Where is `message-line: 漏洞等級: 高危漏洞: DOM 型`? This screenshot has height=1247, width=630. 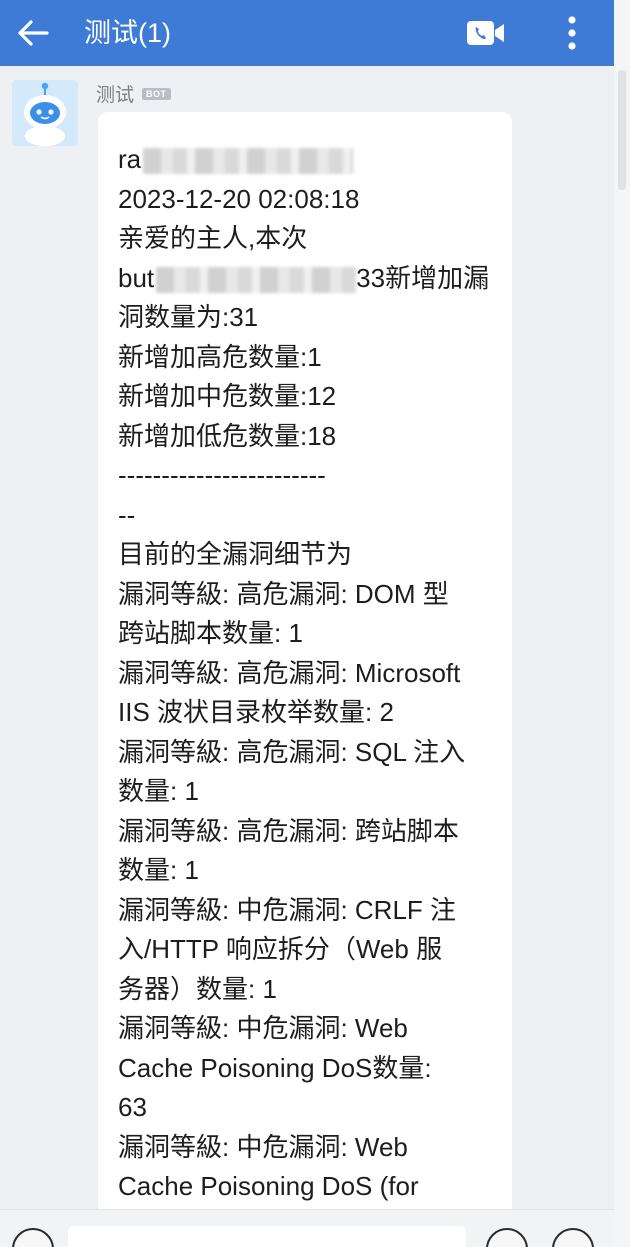 message-line: 漏洞等級: 高危漏洞: DOM 型 is located at coordinates (309, 595).